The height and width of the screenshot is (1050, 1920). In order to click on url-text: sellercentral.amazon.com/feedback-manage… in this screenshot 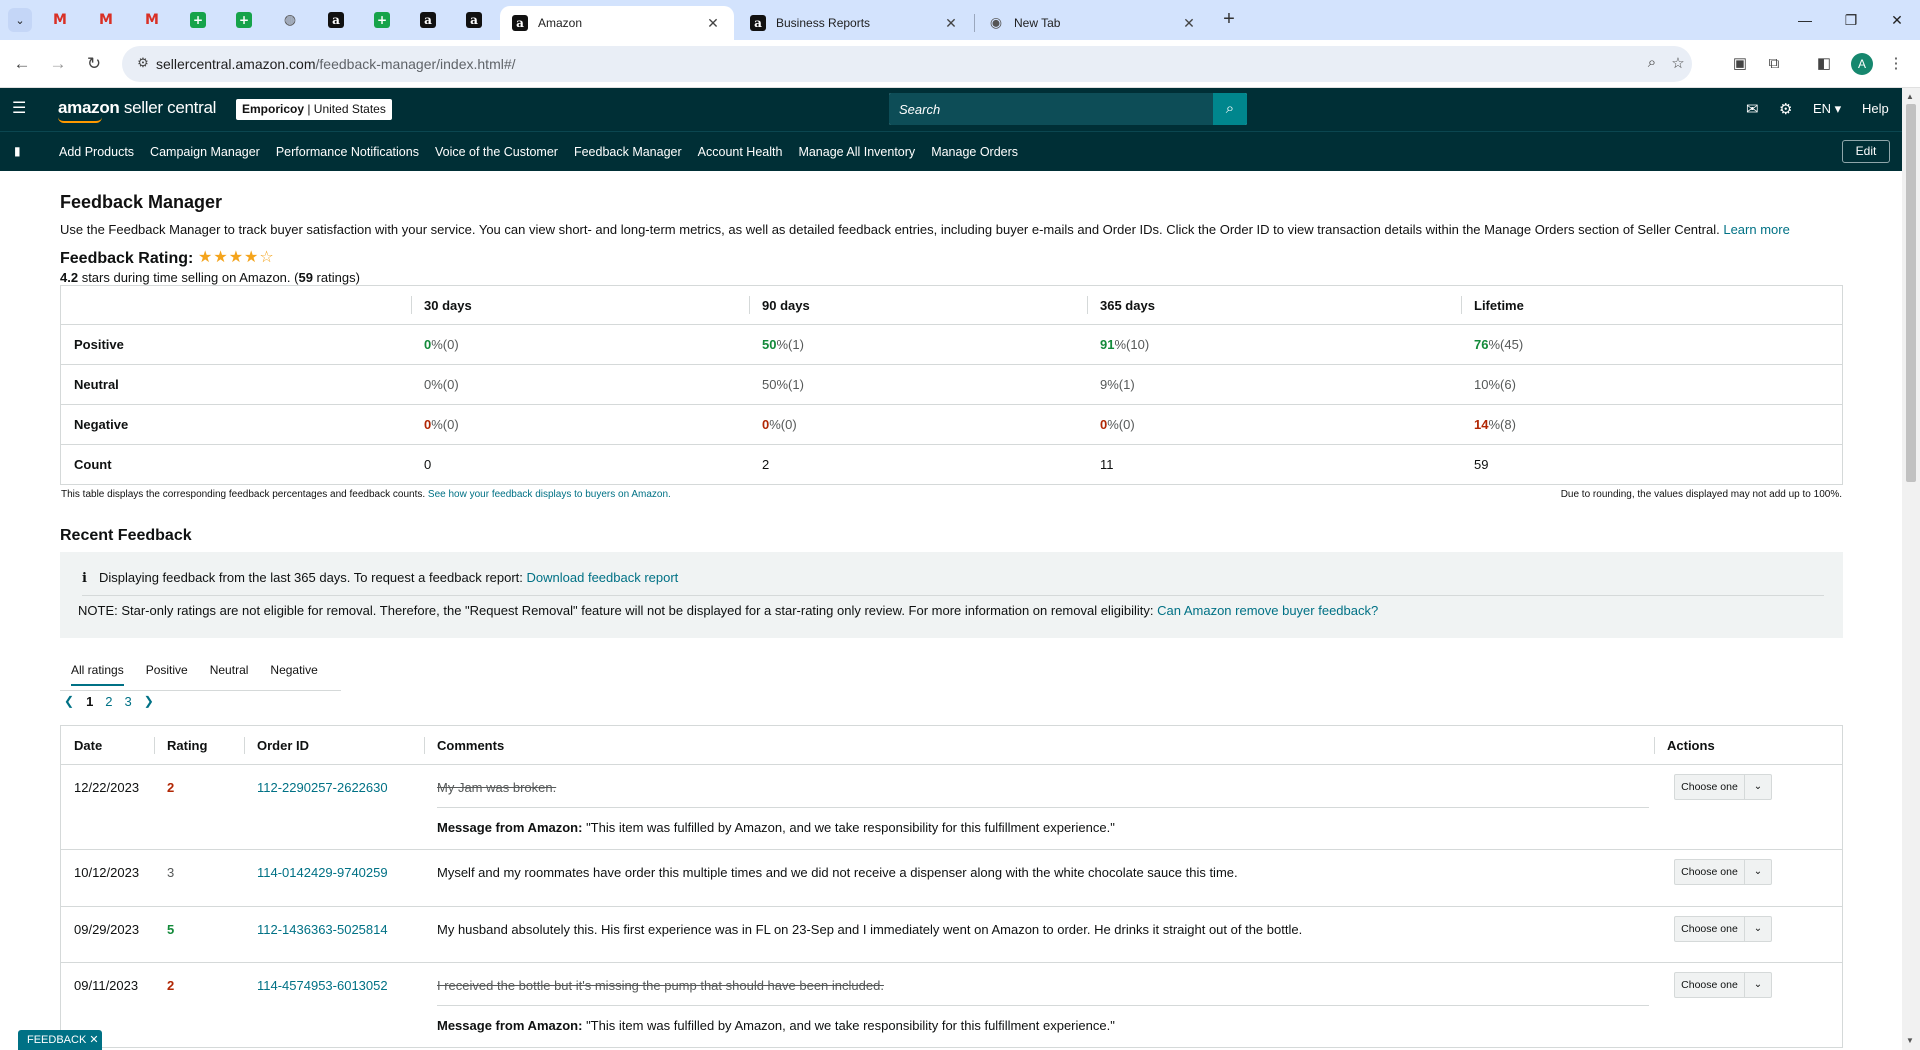, I will do `click(336, 64)`.